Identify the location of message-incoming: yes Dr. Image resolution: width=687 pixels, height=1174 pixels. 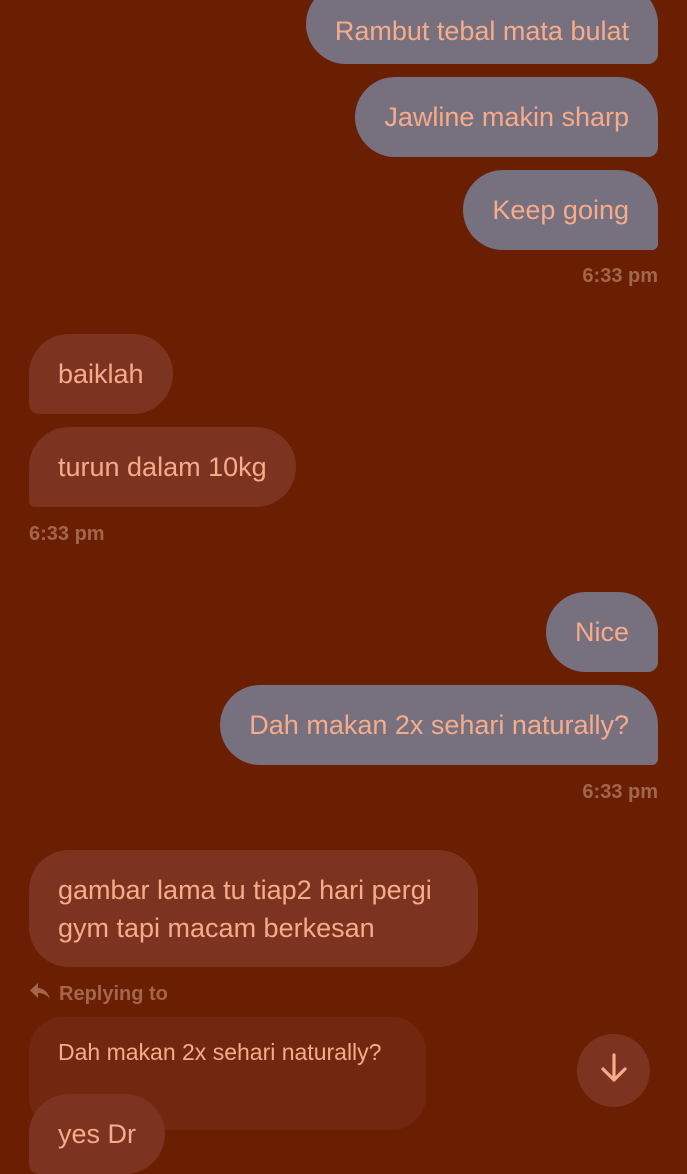
(97, 1134).